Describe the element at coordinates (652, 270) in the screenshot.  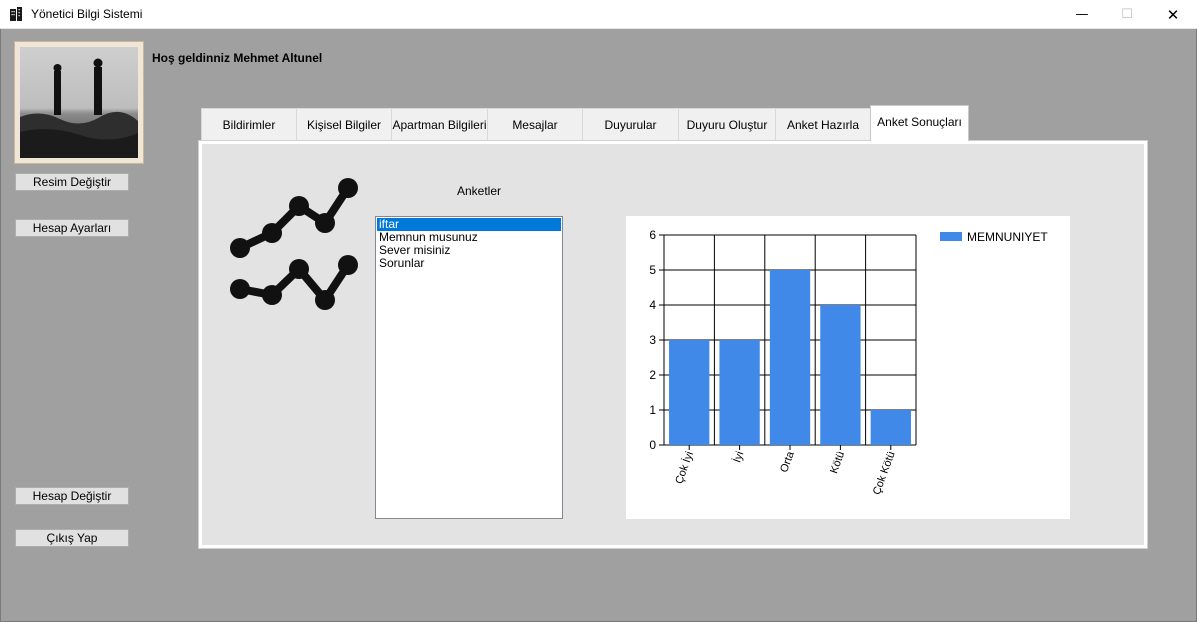
I see `y-tick-label: 5` at that location.